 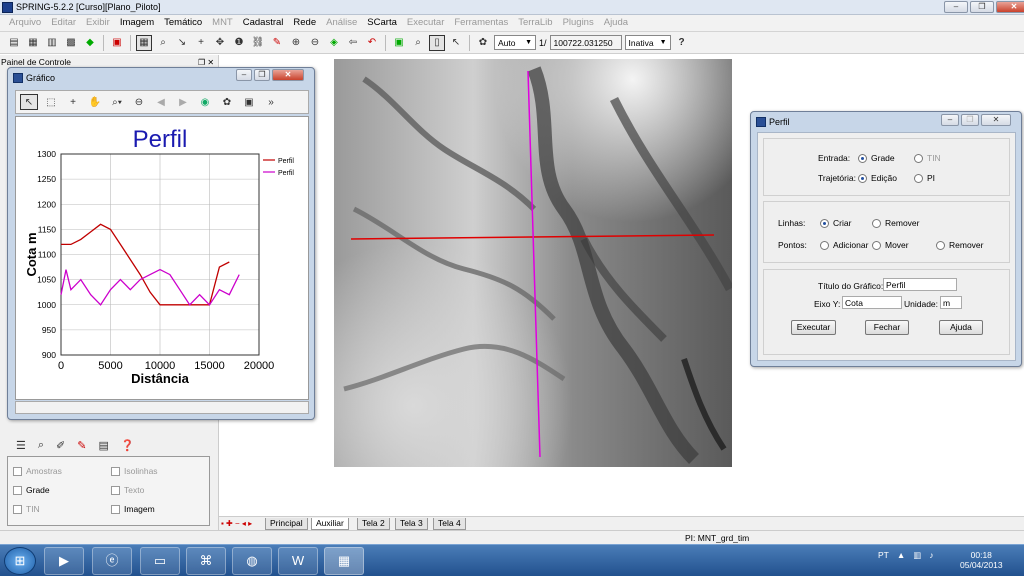 What do you see at coordinates (456, 43) in the screenshot?
I see `cursor-arrow-icon: ↖` at bounding box center [456, 43].